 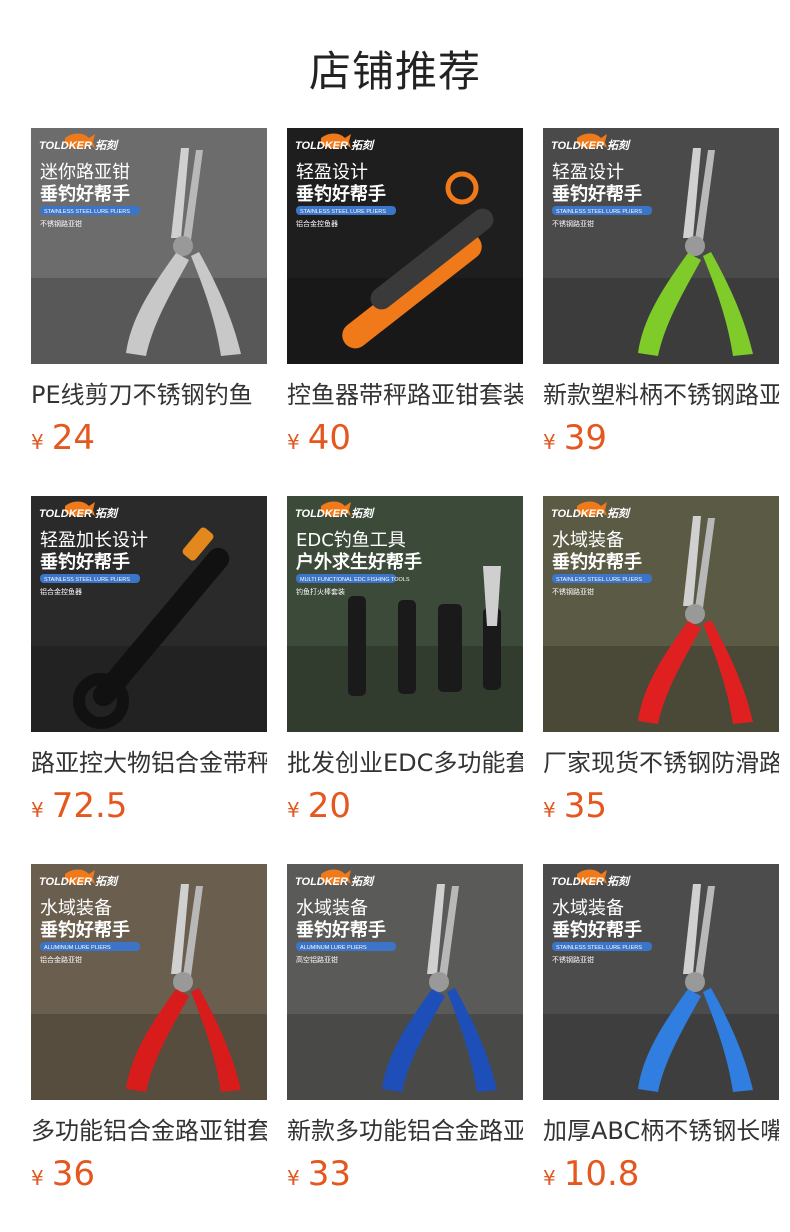 I want to click on price-value: 35, so click(x=585, y=806).